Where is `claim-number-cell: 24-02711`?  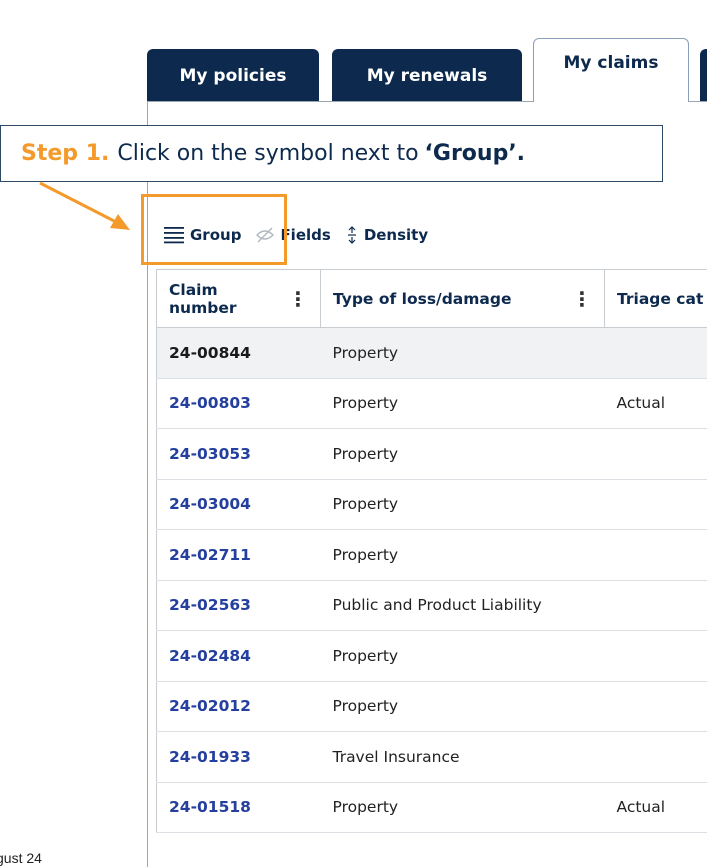
claim-number-cell: 24-02711 is located at coordinates (238, 555).